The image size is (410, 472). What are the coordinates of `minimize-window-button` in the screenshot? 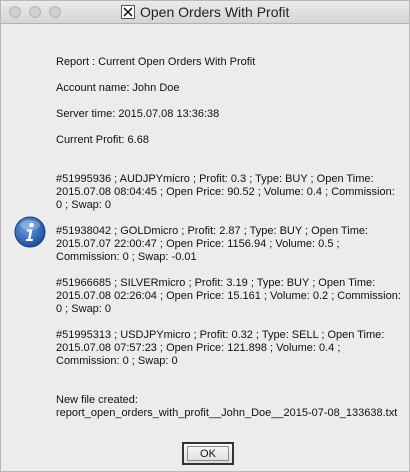 It's located at (35, 12).